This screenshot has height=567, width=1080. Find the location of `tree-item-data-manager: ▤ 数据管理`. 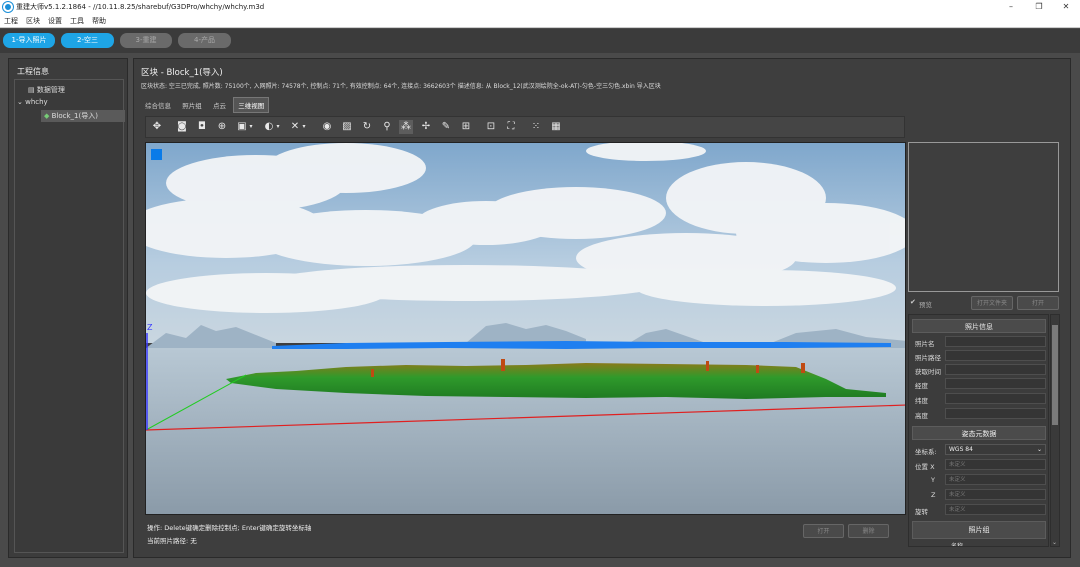

tree-item-data-manager: ▤ 数据管理 is located at coordinates (46, 90).